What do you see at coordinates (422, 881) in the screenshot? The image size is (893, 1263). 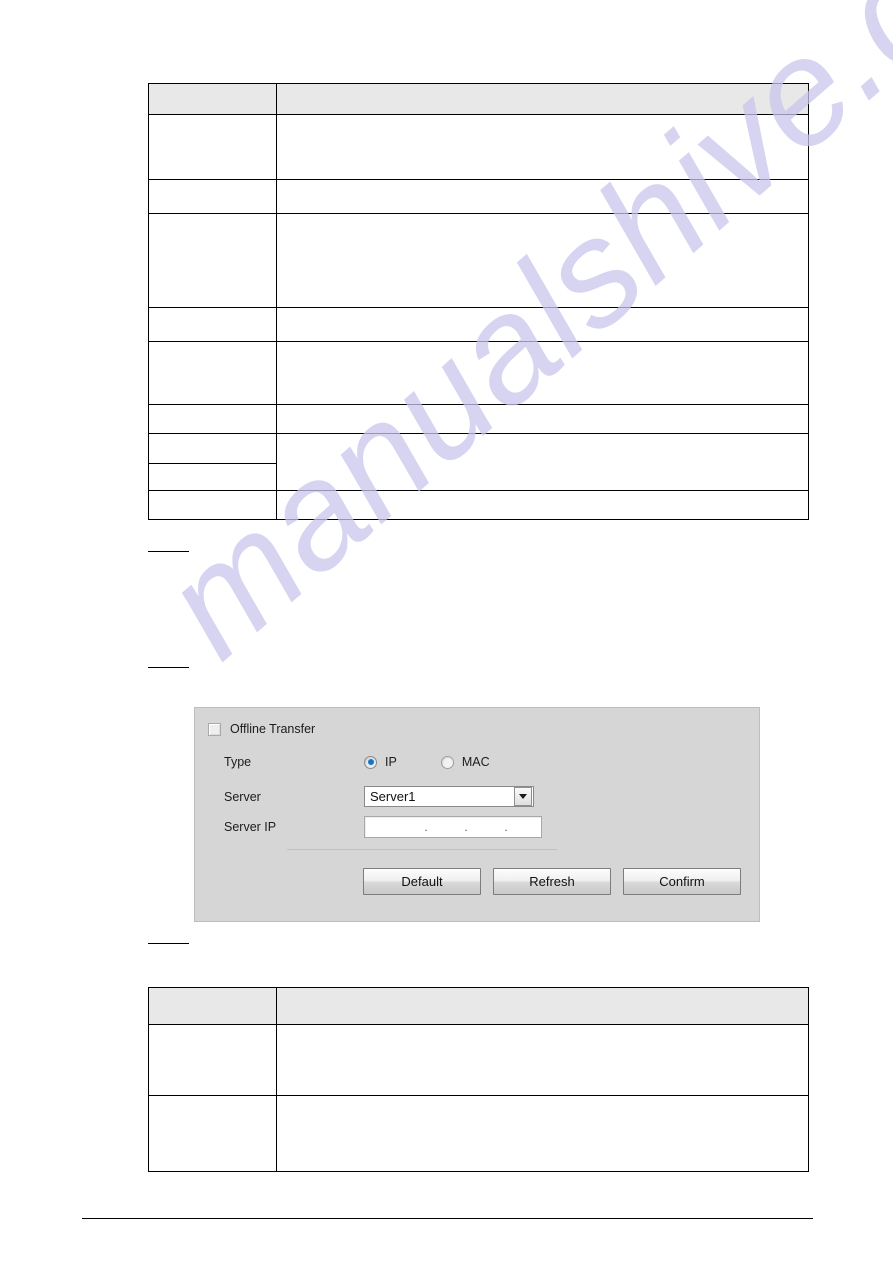 I see `default-button: Default` at bounding box center [422, 881].